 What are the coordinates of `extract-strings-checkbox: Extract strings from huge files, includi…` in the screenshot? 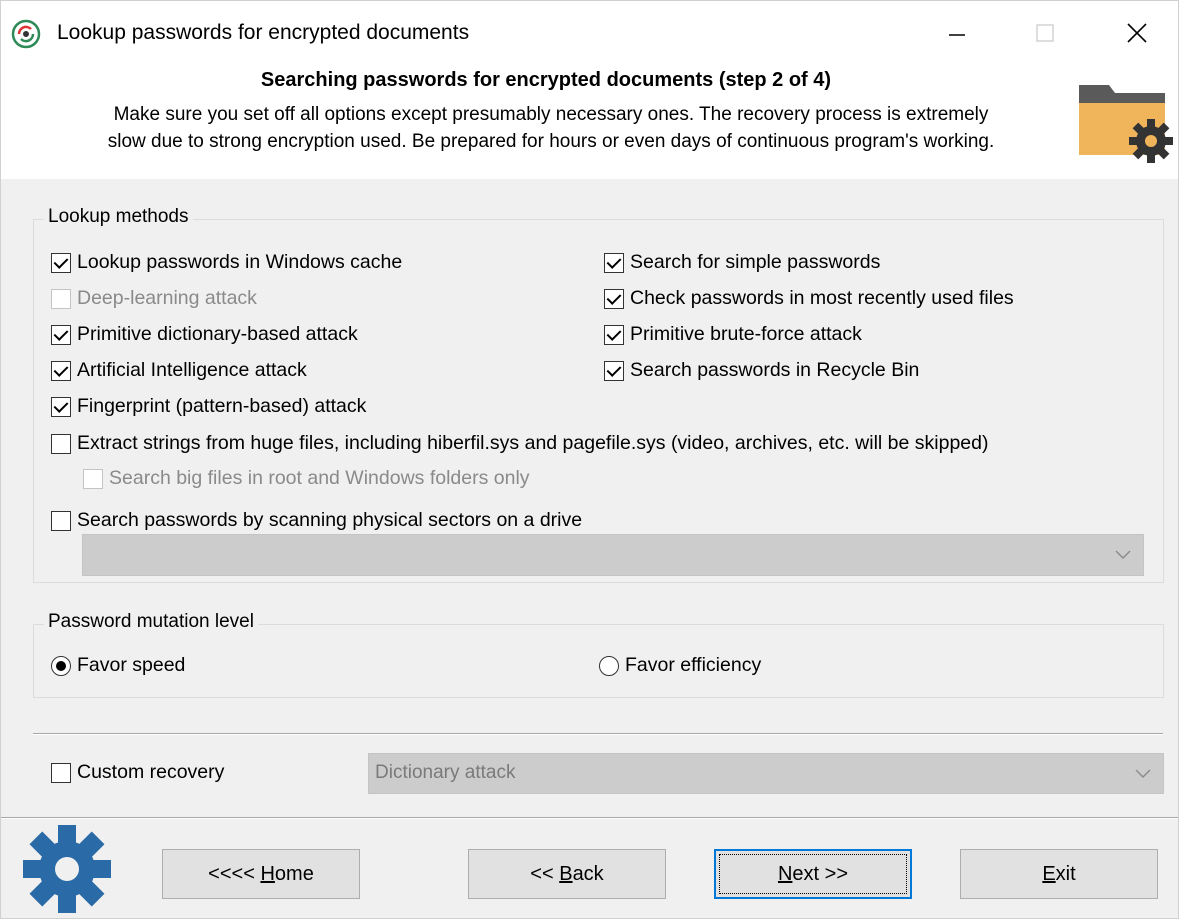 It's located at (520, 443).